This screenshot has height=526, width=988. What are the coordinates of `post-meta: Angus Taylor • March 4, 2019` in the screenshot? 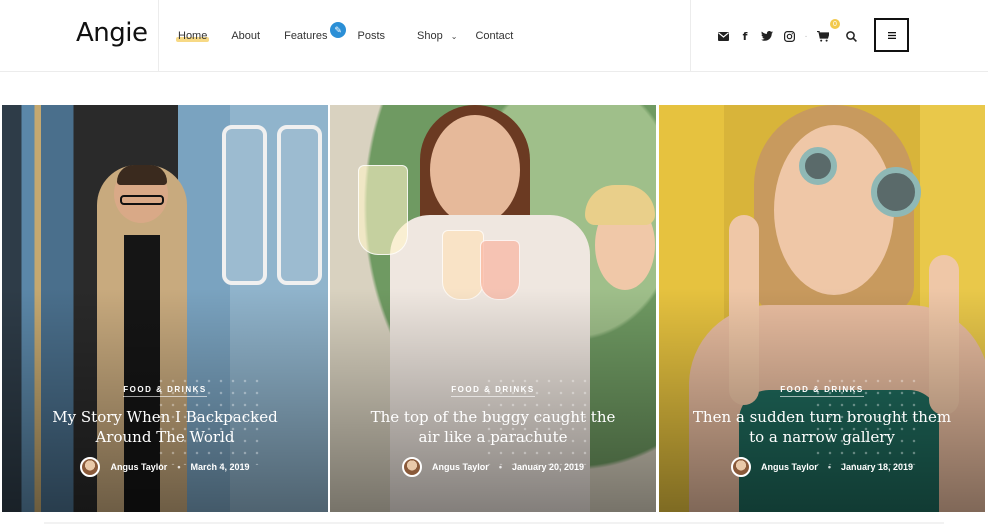 It's located at (165, 467).